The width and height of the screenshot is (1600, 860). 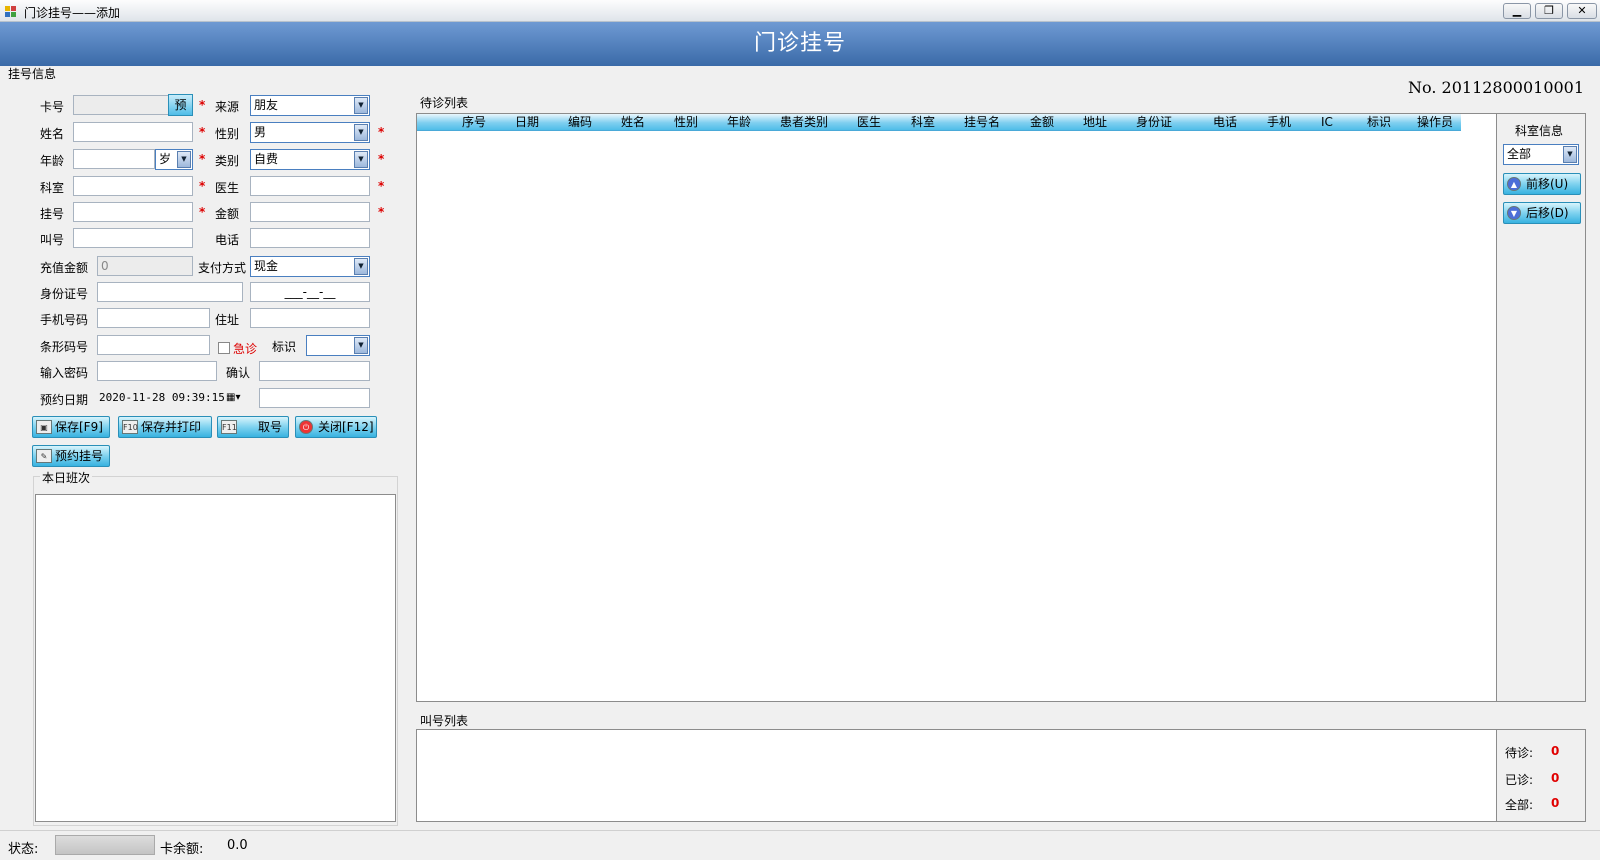 I want to click on password-input, so click(x=157, y=371).